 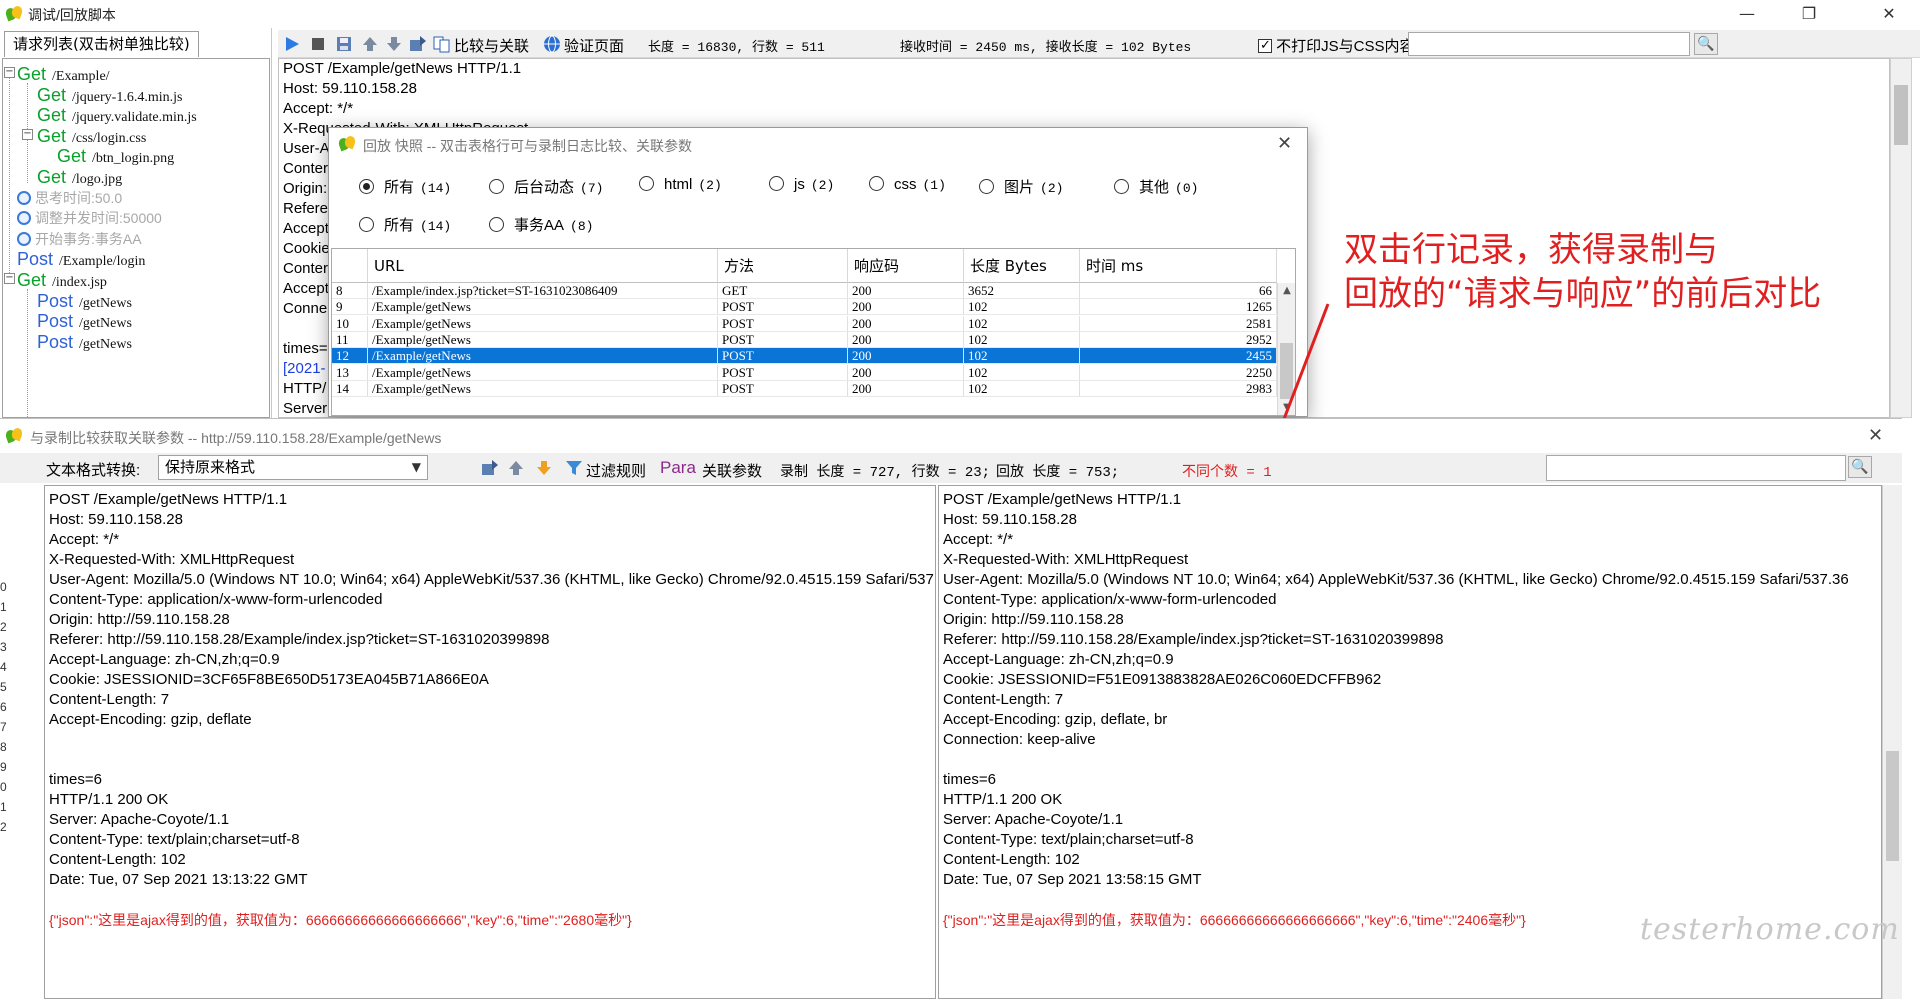 What do you see at coordinates (1549, 44) in the screenshot?
I see `toolbar-search-input` at bounding box center [1549, 44].